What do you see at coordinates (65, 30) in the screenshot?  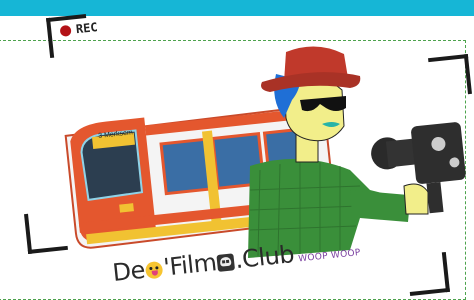 I see `record-dot-icon` at bounding box center [65, 30].